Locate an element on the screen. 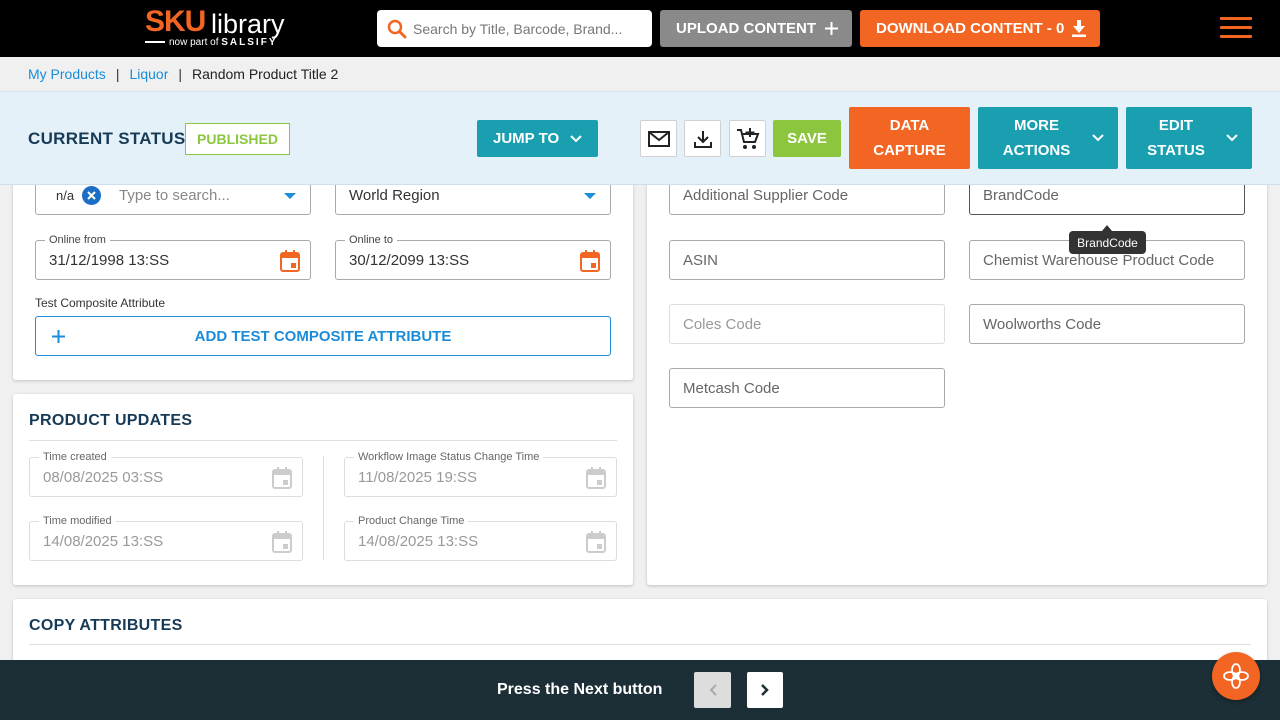 Image resolution: width=1280 pixels, height=720 pixels. add-composite-attribute-button: ADD TEST COMPOSITE ATTRIBUTE is located at coordinates (323, 336).